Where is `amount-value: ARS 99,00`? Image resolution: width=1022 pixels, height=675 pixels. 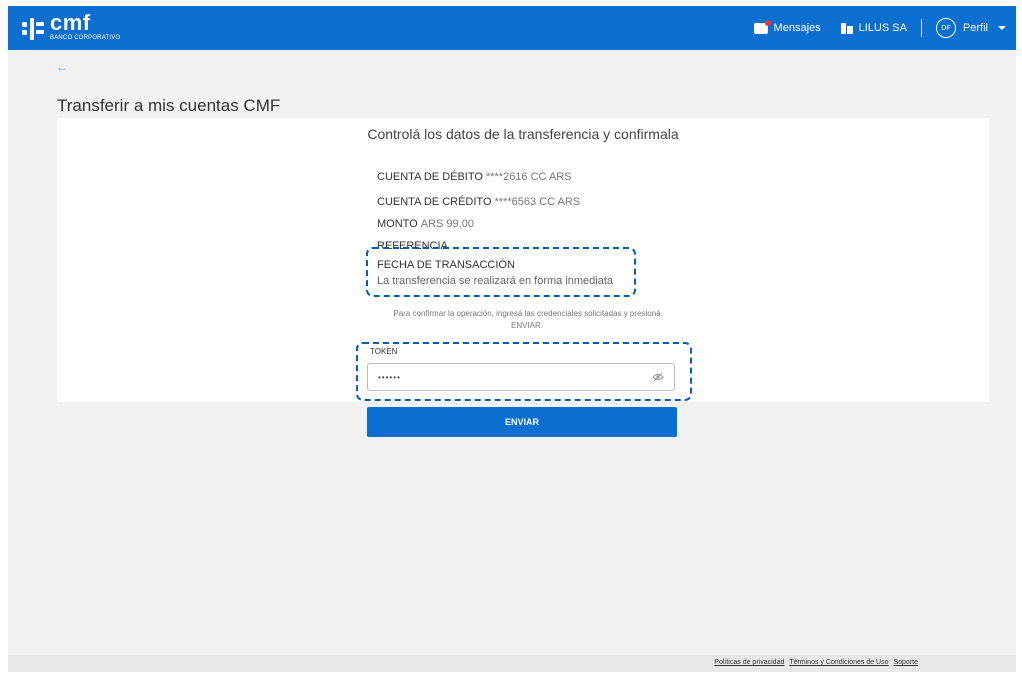 amount-value: ARS 99,00 is located at coordinates (447, 224).